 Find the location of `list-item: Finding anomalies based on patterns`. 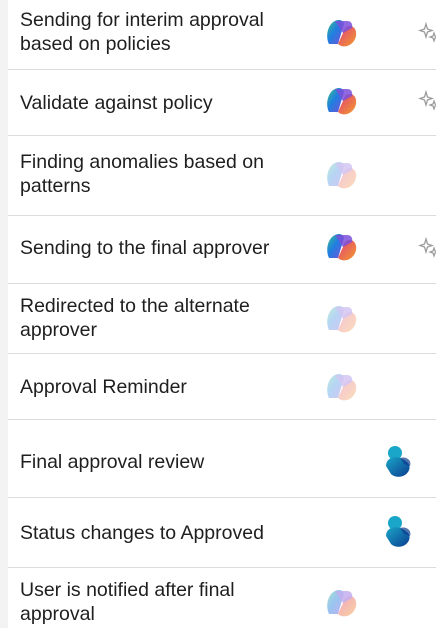

list-item: Finding anomalies based on patterns is located at coordinates (222, 176).